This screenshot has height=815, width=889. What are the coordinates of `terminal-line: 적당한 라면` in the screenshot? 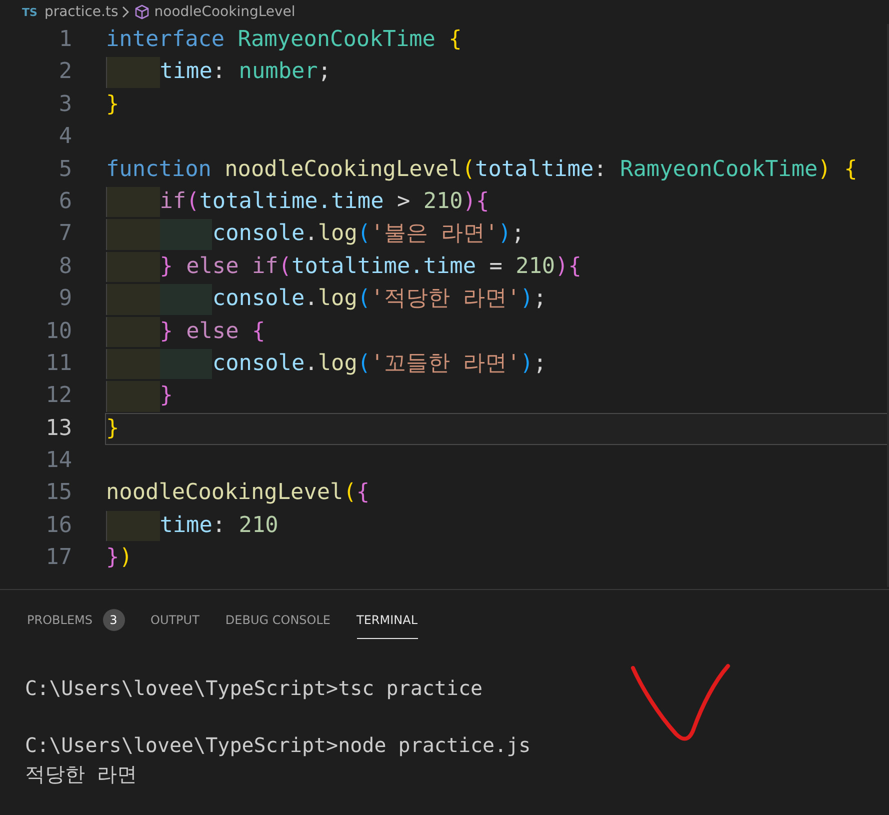 It's located at (81, 774).